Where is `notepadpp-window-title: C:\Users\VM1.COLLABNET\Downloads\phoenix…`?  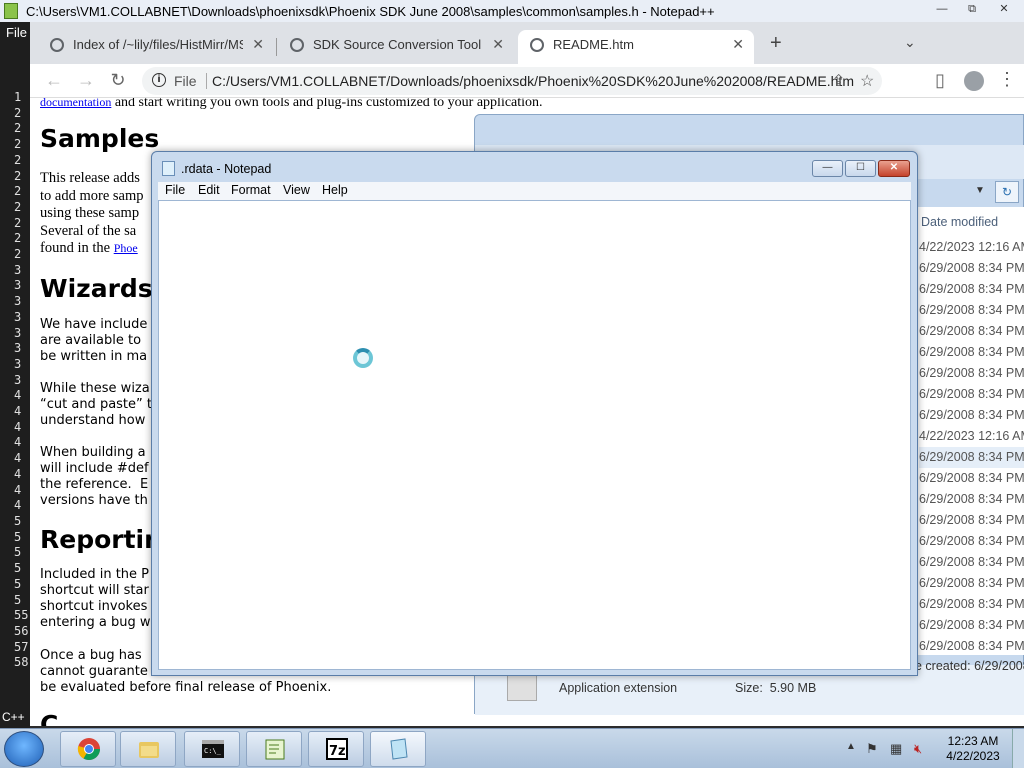
notepadpp-window-title: C:\Users\VM1.COLLABNET\Downloads\phoenix… is located at coordinates (370, 11).